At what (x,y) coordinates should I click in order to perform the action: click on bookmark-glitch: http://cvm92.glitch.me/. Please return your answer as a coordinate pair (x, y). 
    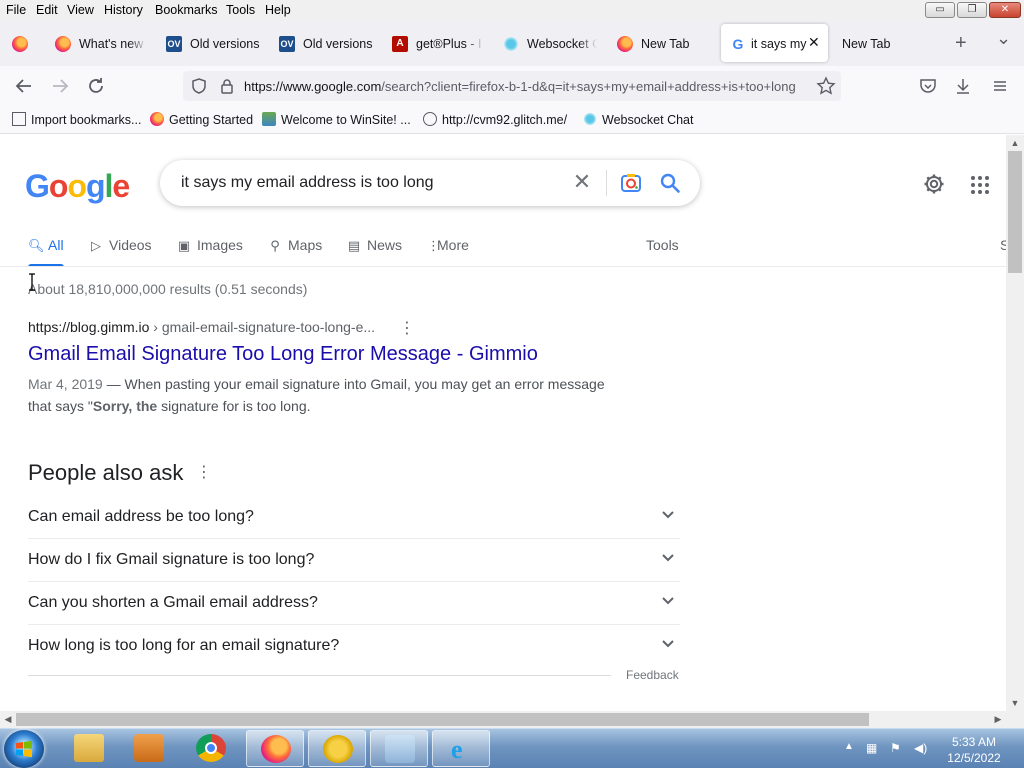
    Looking at the image, I should click on (495, 119).